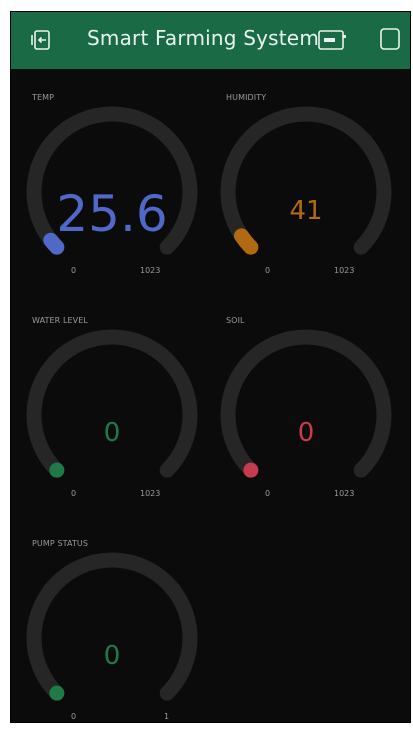 The width and height of the screenshot is (413, 731). What do you see at coordinates (306, 211) in the screenshot?
I see `gauge-value: 41` at bounding box center [306, 211].